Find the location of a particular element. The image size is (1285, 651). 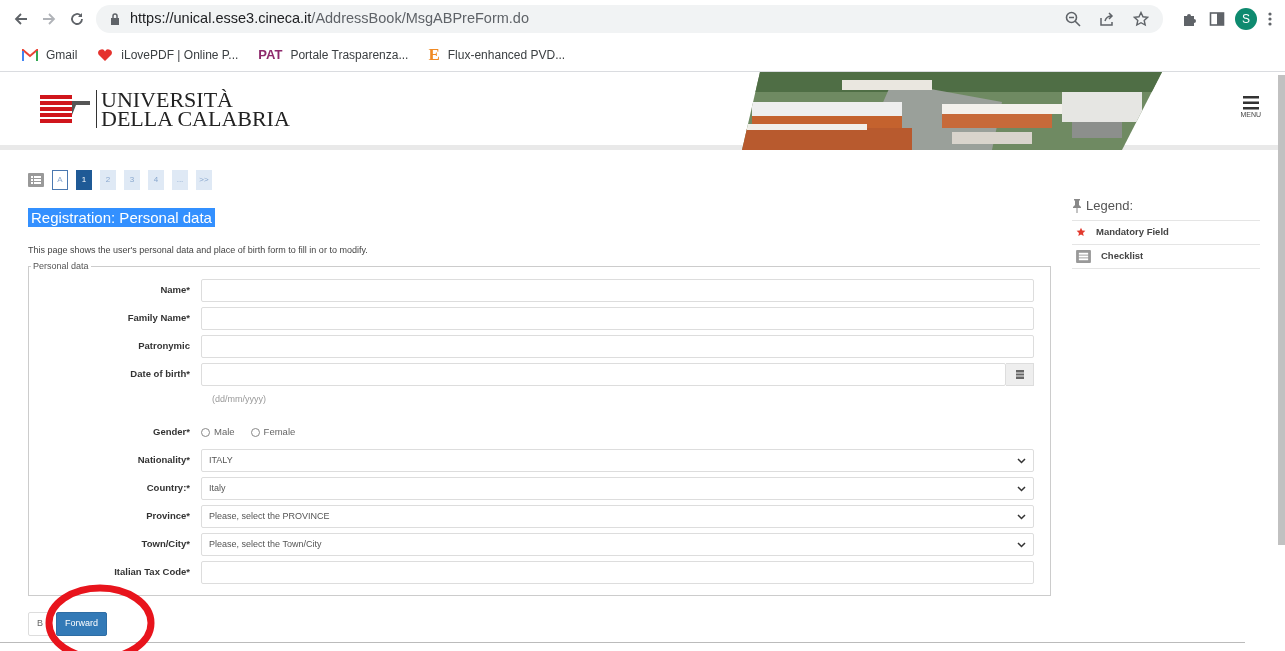

zoom-out-icon is located at coordinates (1073, 19).